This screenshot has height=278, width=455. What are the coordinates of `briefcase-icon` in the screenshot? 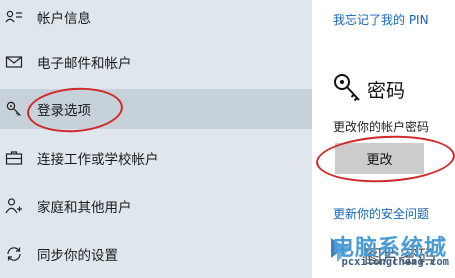 It's located at (14, 158).